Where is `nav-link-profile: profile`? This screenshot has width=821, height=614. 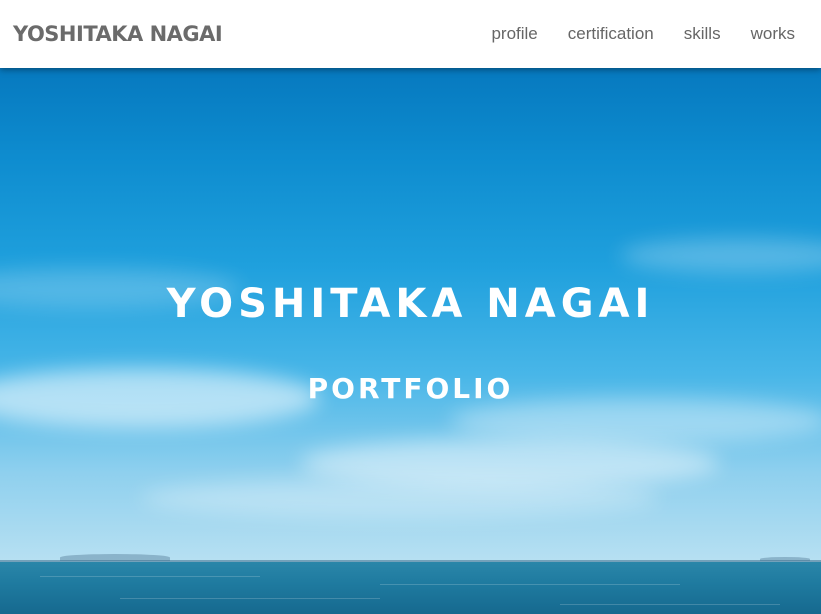 nav-link-profile: profile is located at coordinates (514, 34).